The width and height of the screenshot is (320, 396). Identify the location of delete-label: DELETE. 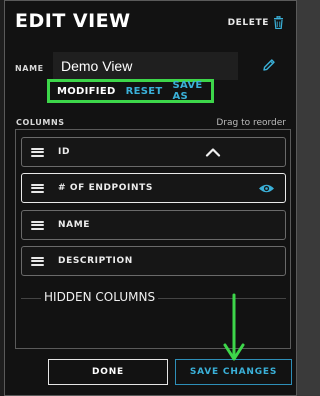
(248, 22).